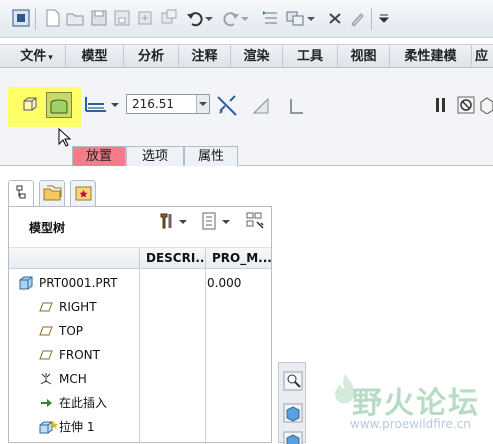  Describe the element at coordinates (75, 18) in the screenshot. I see `open-file-icon` at that location.